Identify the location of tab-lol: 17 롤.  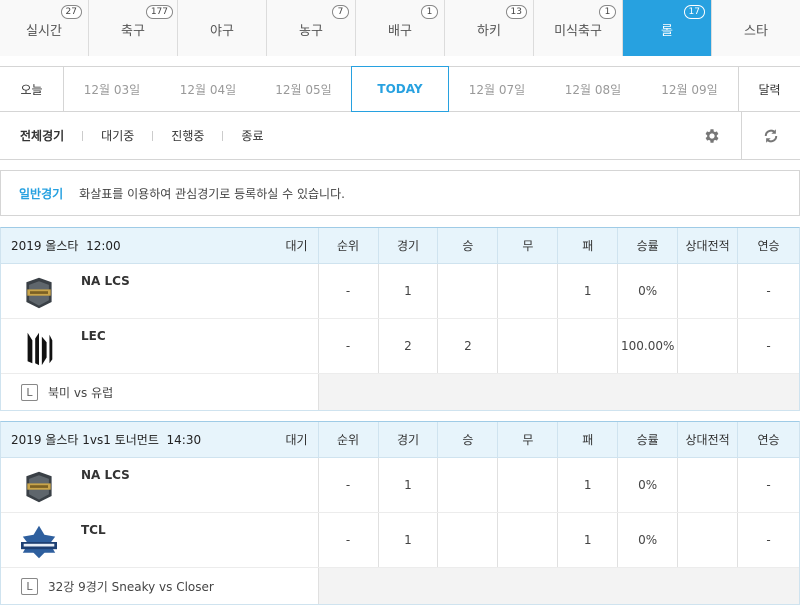
(667, 28).